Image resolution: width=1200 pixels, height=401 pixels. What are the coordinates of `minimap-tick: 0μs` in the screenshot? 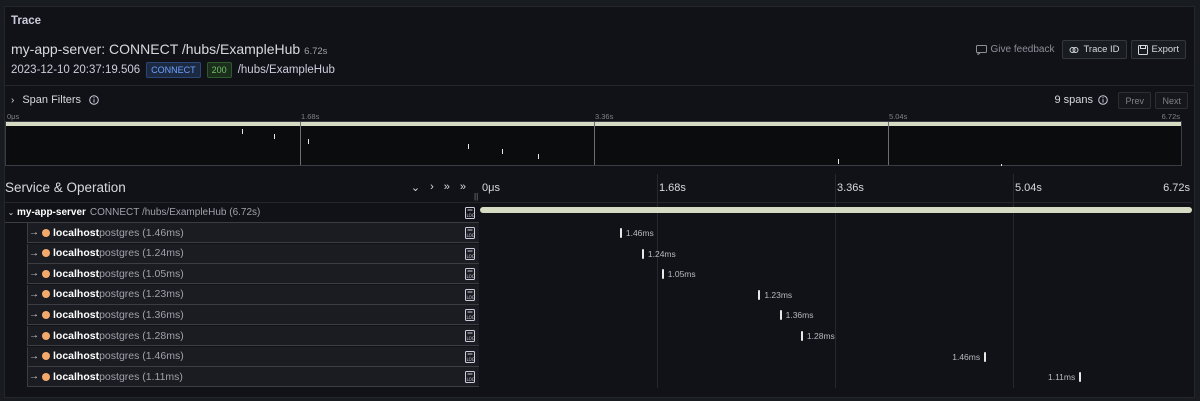 It's located at (13, 116).